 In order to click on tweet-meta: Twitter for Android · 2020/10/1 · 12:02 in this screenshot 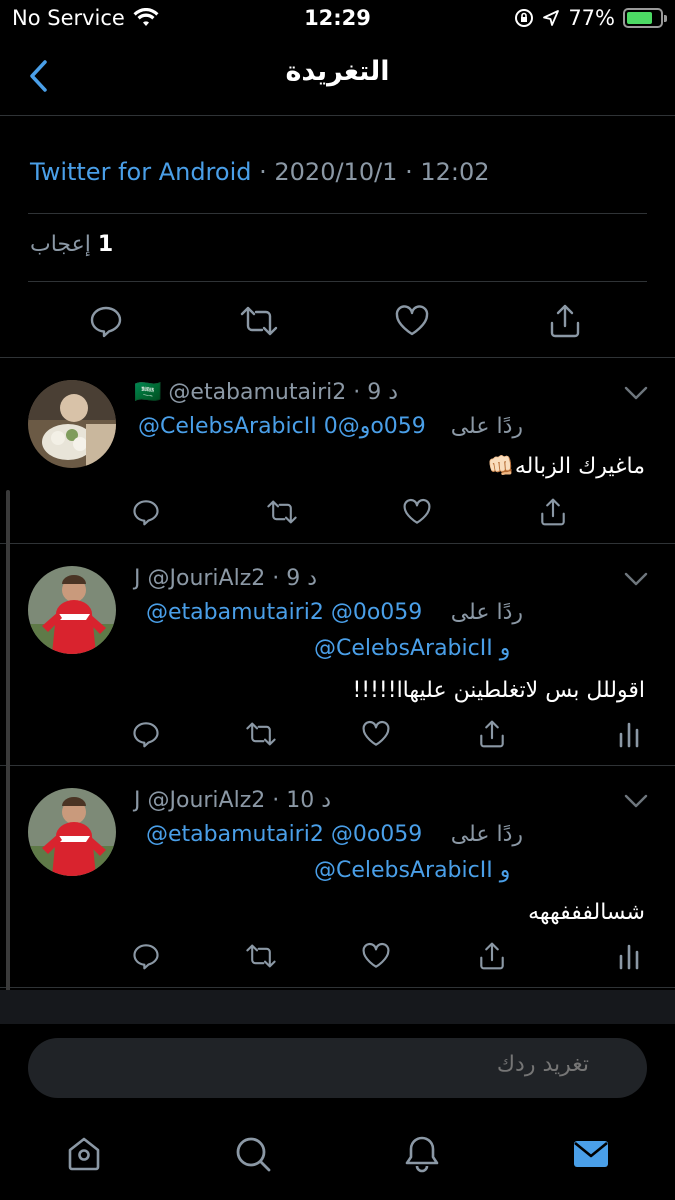, I will do `click(260, 172)`.